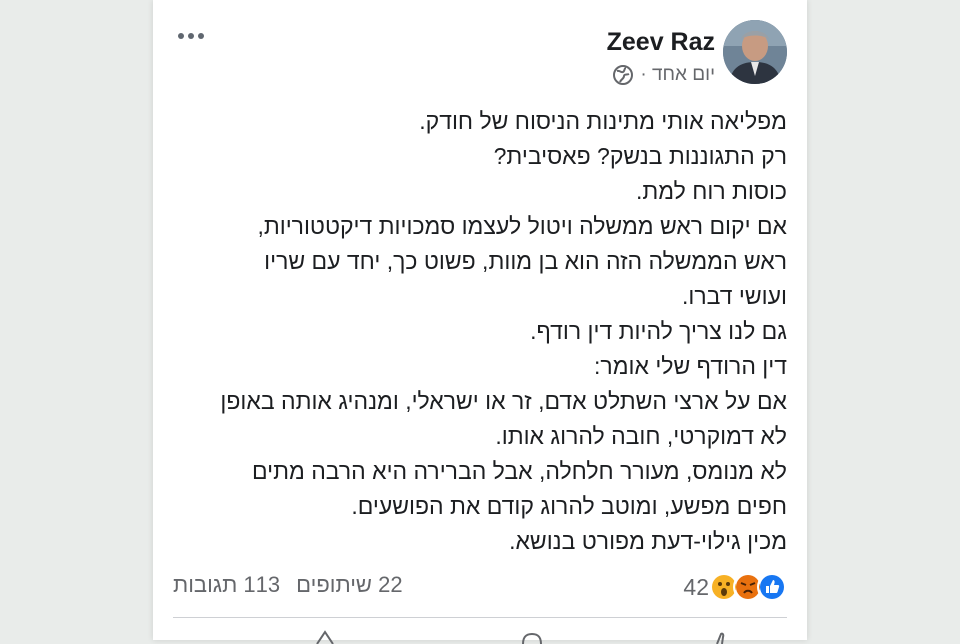 This screenshot has height=644, width=960. I want to click on actions-divider, so click(480, 617).